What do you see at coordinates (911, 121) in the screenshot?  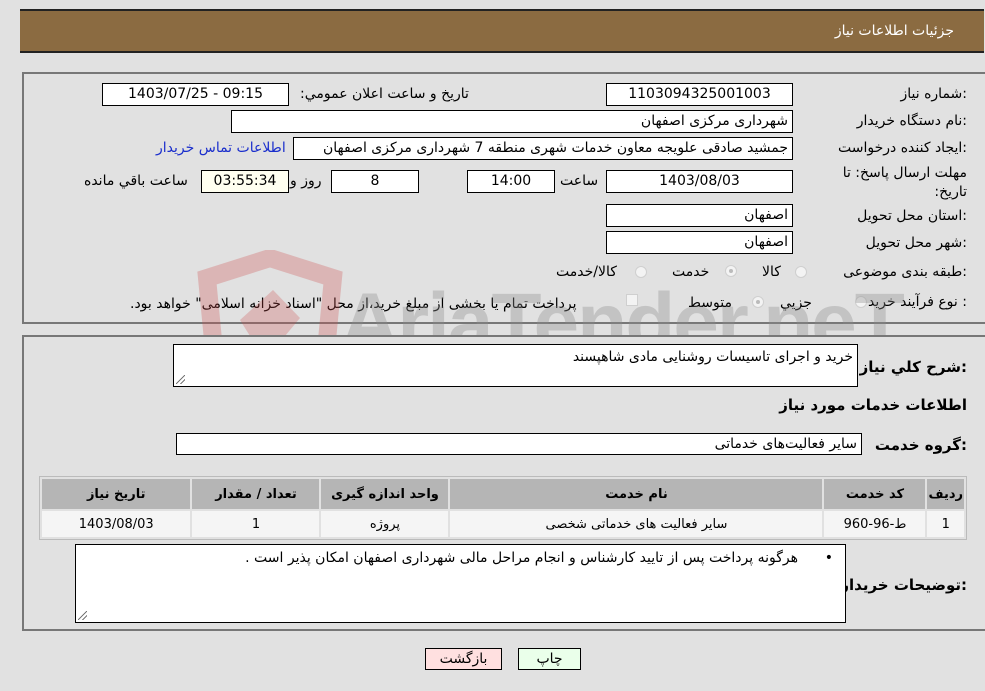 I see `buyer-org-label: نام دستگاه خریدار:` at bounding box center [911, 121].